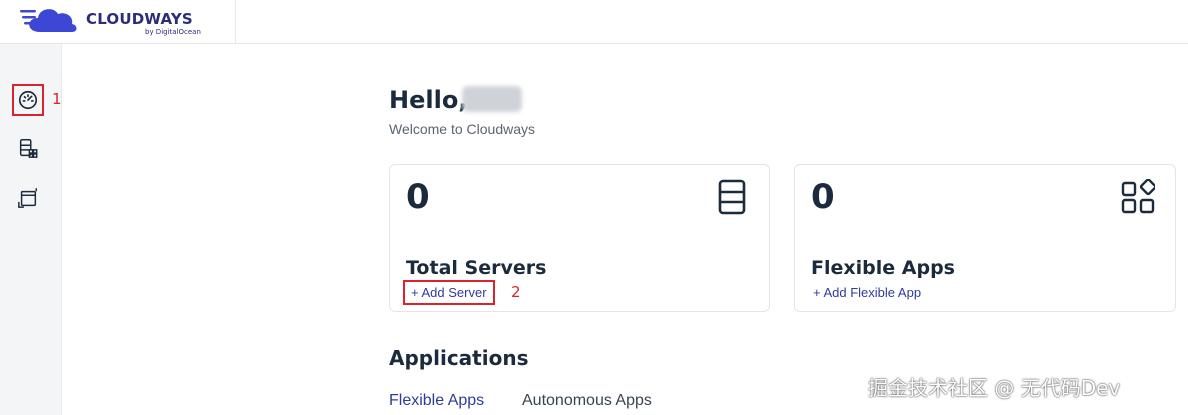 The width and height of the screenshot is (1188, 415). What do you see at coordinates (449, 292) in the screenshot?
I see `add-server-link: + Add Server` at bounding box center [449, 292].